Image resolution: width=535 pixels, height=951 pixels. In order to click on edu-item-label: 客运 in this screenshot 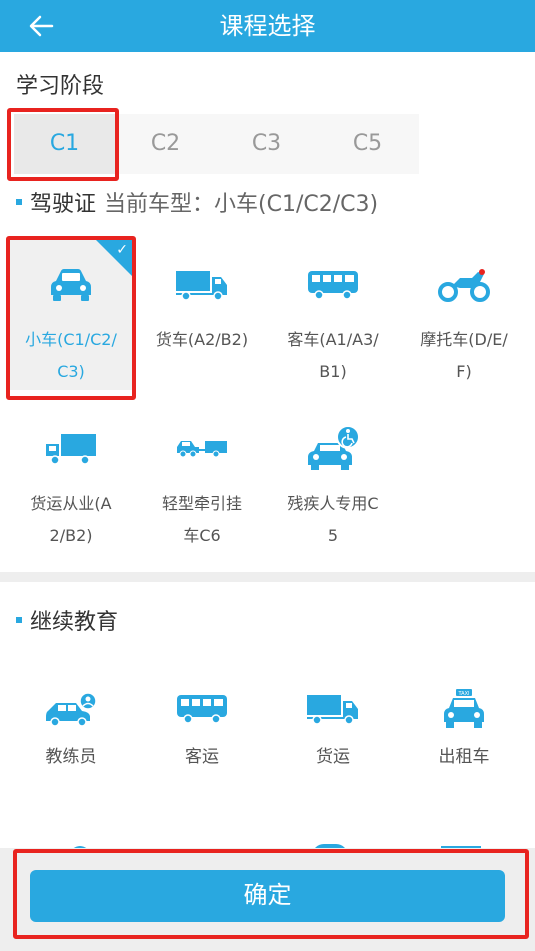, I will do `click(202, 757)`.